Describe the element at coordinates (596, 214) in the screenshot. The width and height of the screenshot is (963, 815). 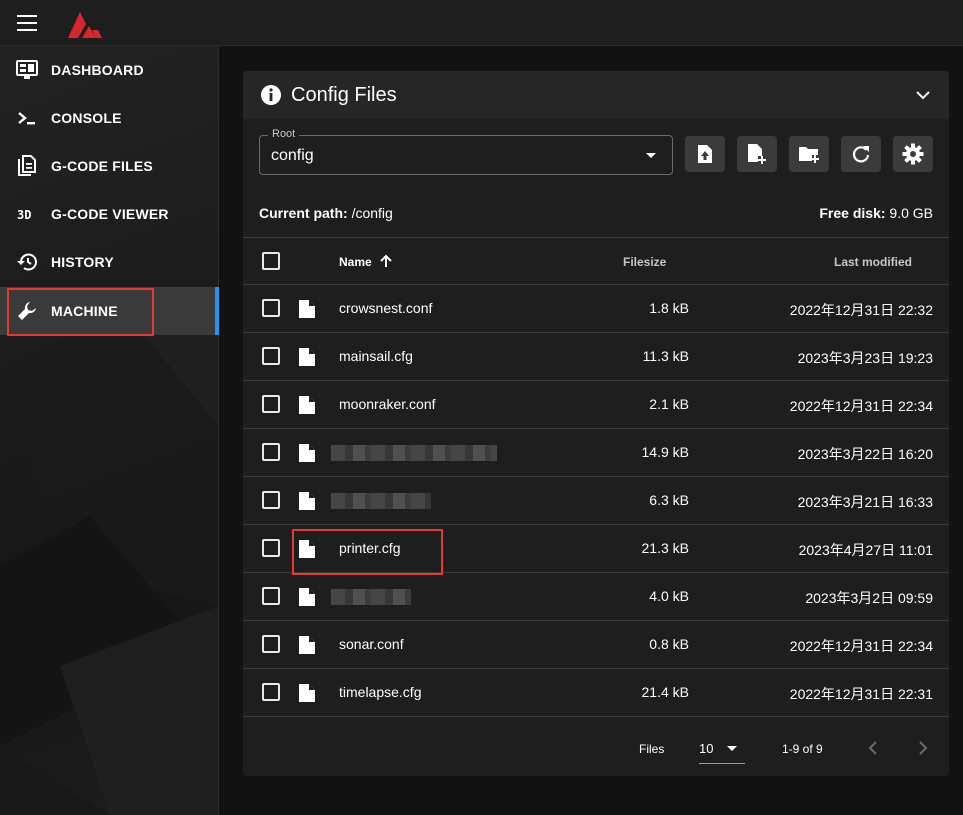
I see `path-info-row: Current path: /config Free disk: 9.0 GB` at that location.